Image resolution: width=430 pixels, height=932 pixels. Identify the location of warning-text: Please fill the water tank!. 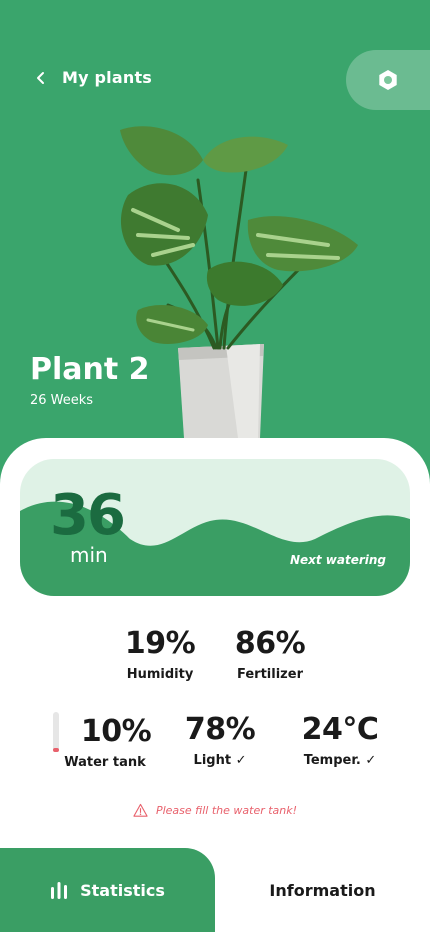
(226, 810).